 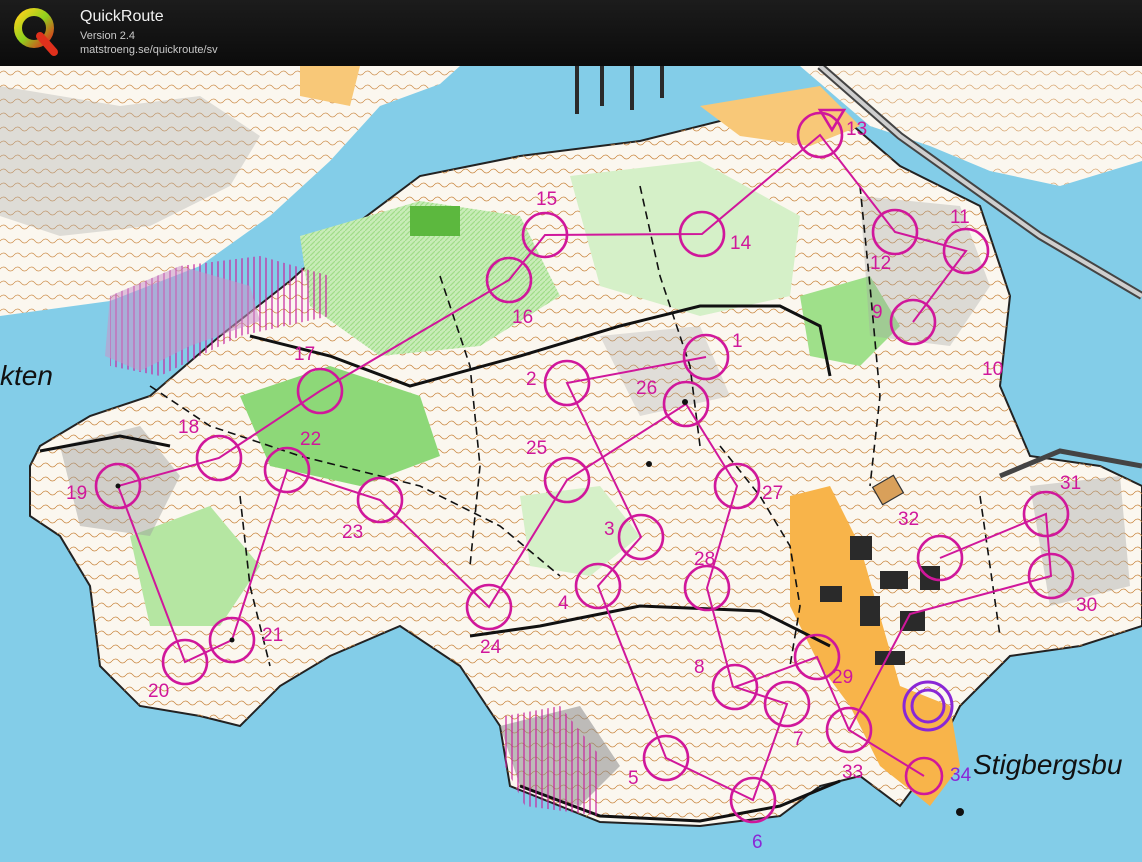 I want to click on app-url: matstroeng.se/quickroute/sv, so click(x=149, y=50).